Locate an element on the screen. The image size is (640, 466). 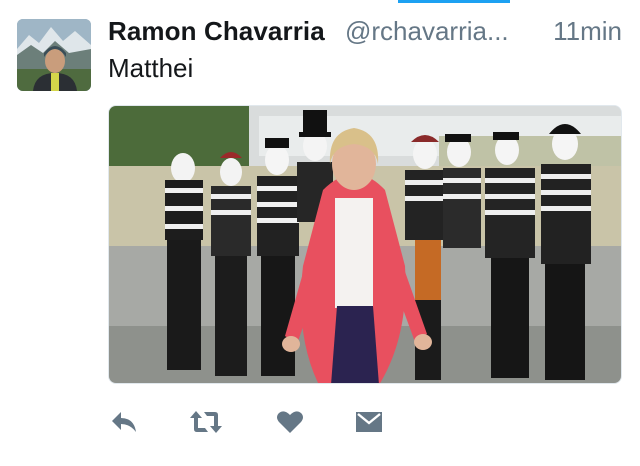
retweet-icon is located at coordinates (206, 422).